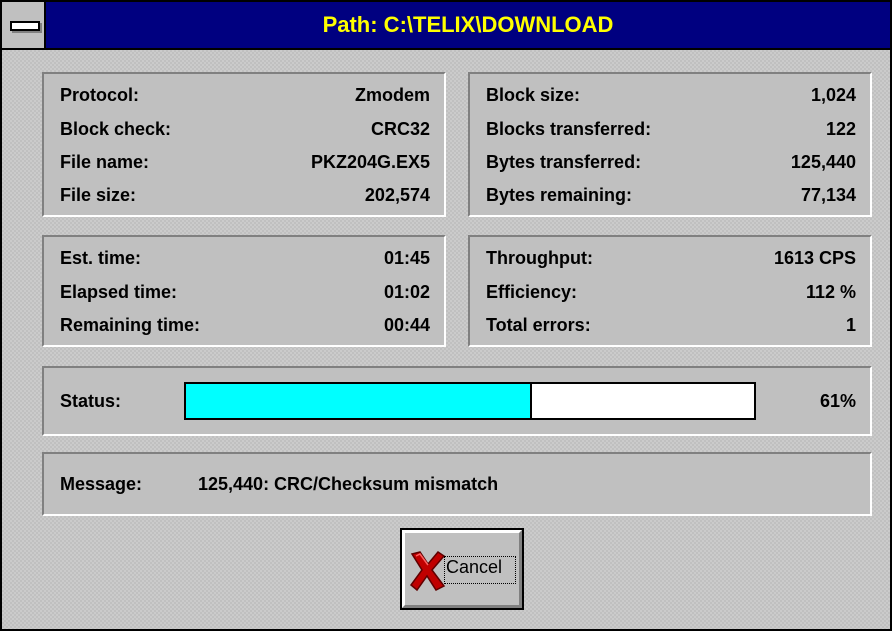  What do you see at coordinates (101, 258) in the screenshot?
I see `est-time-label: Est. time:` at bounding box center [101, 258].